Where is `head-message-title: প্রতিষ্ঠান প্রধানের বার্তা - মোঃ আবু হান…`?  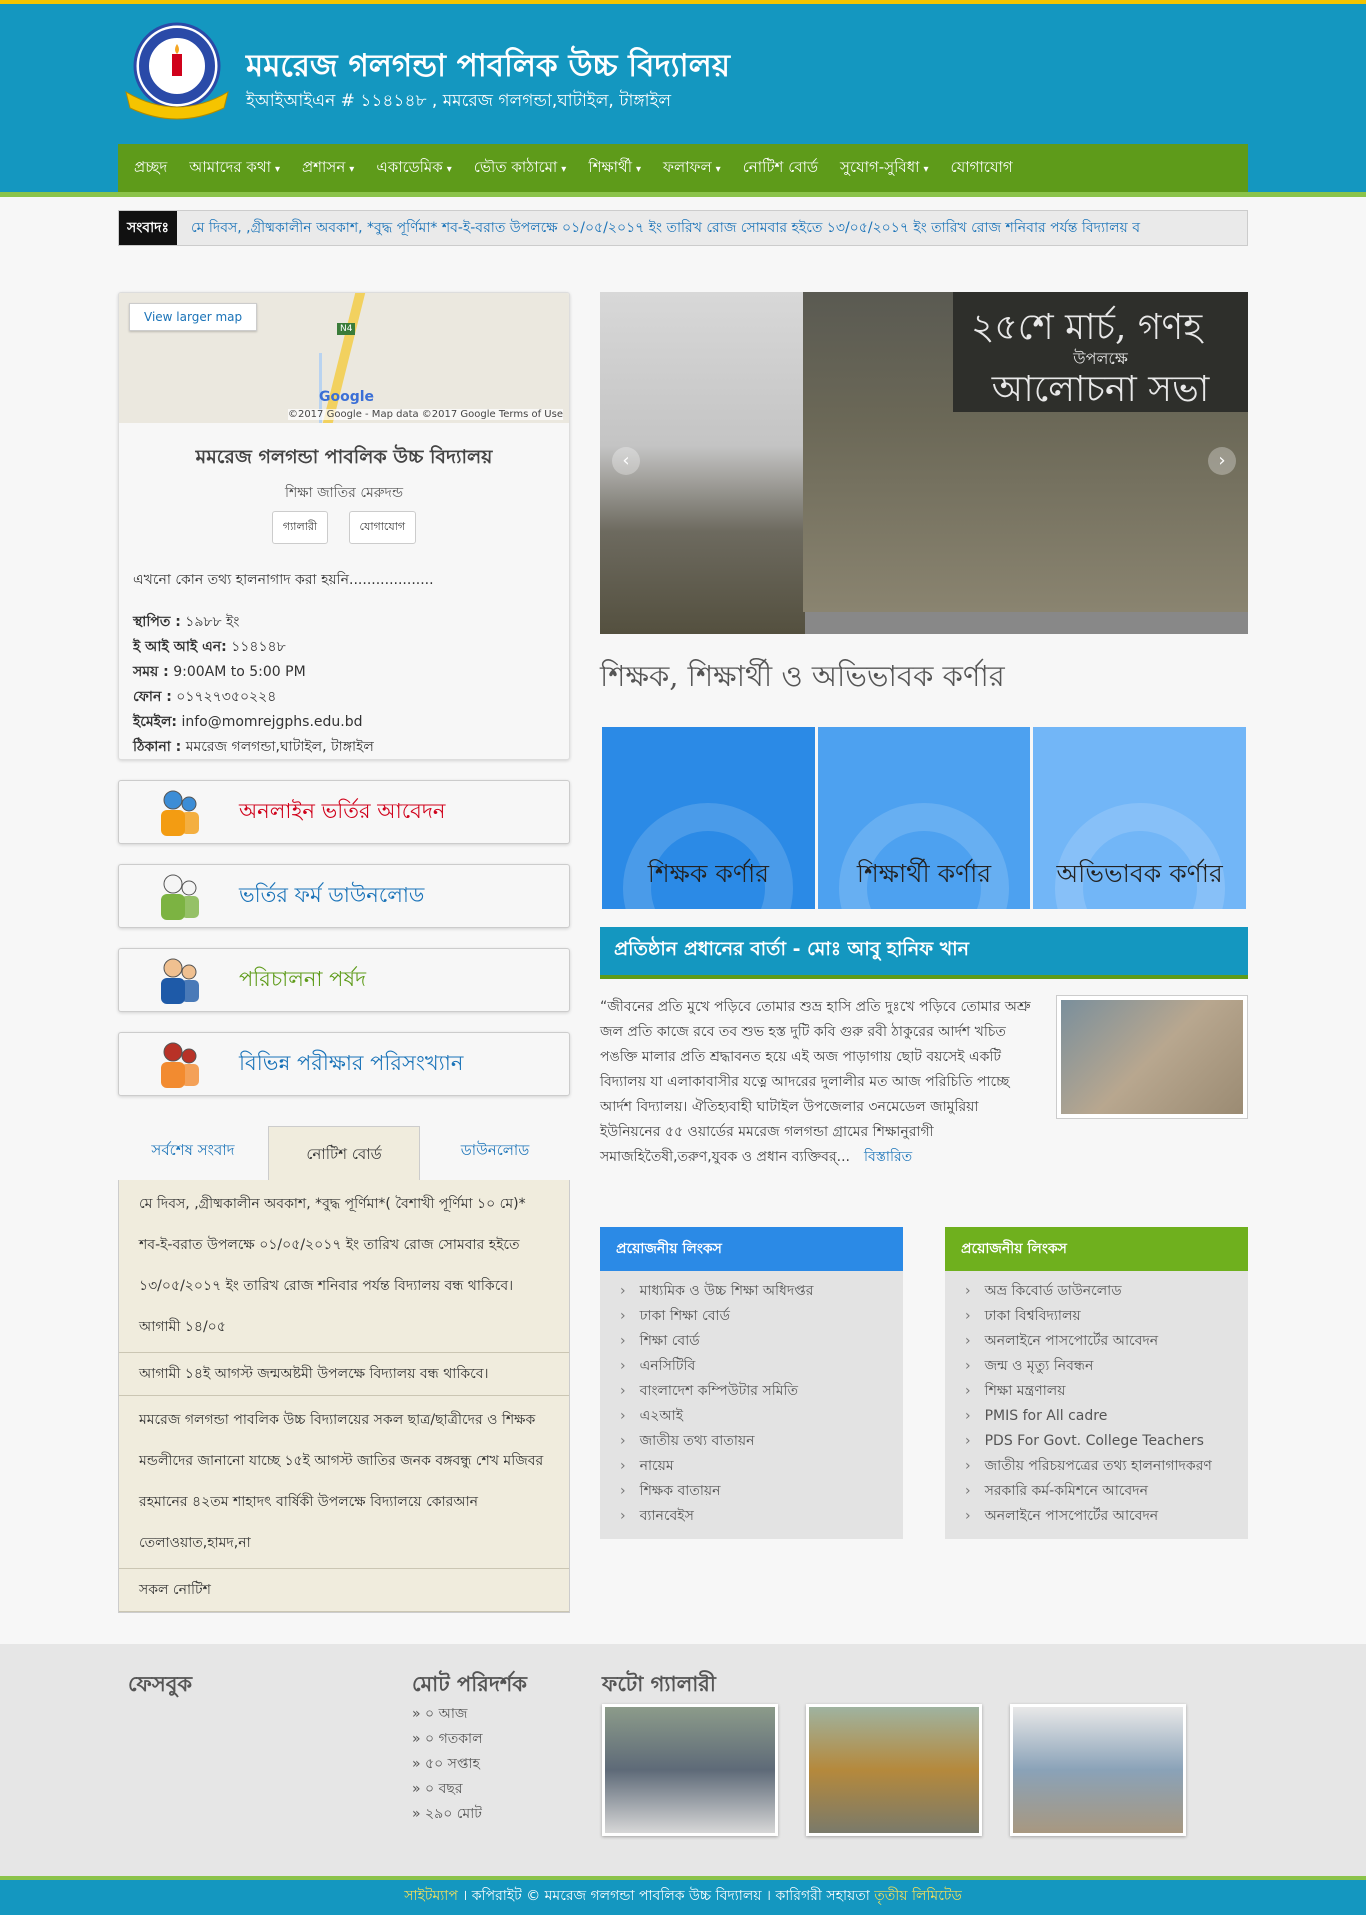
head-message-title: প্রতিষ্ঠান প্রধানের বার্তা - মোঃ আবু হান… is located at coordinates (924, 953).